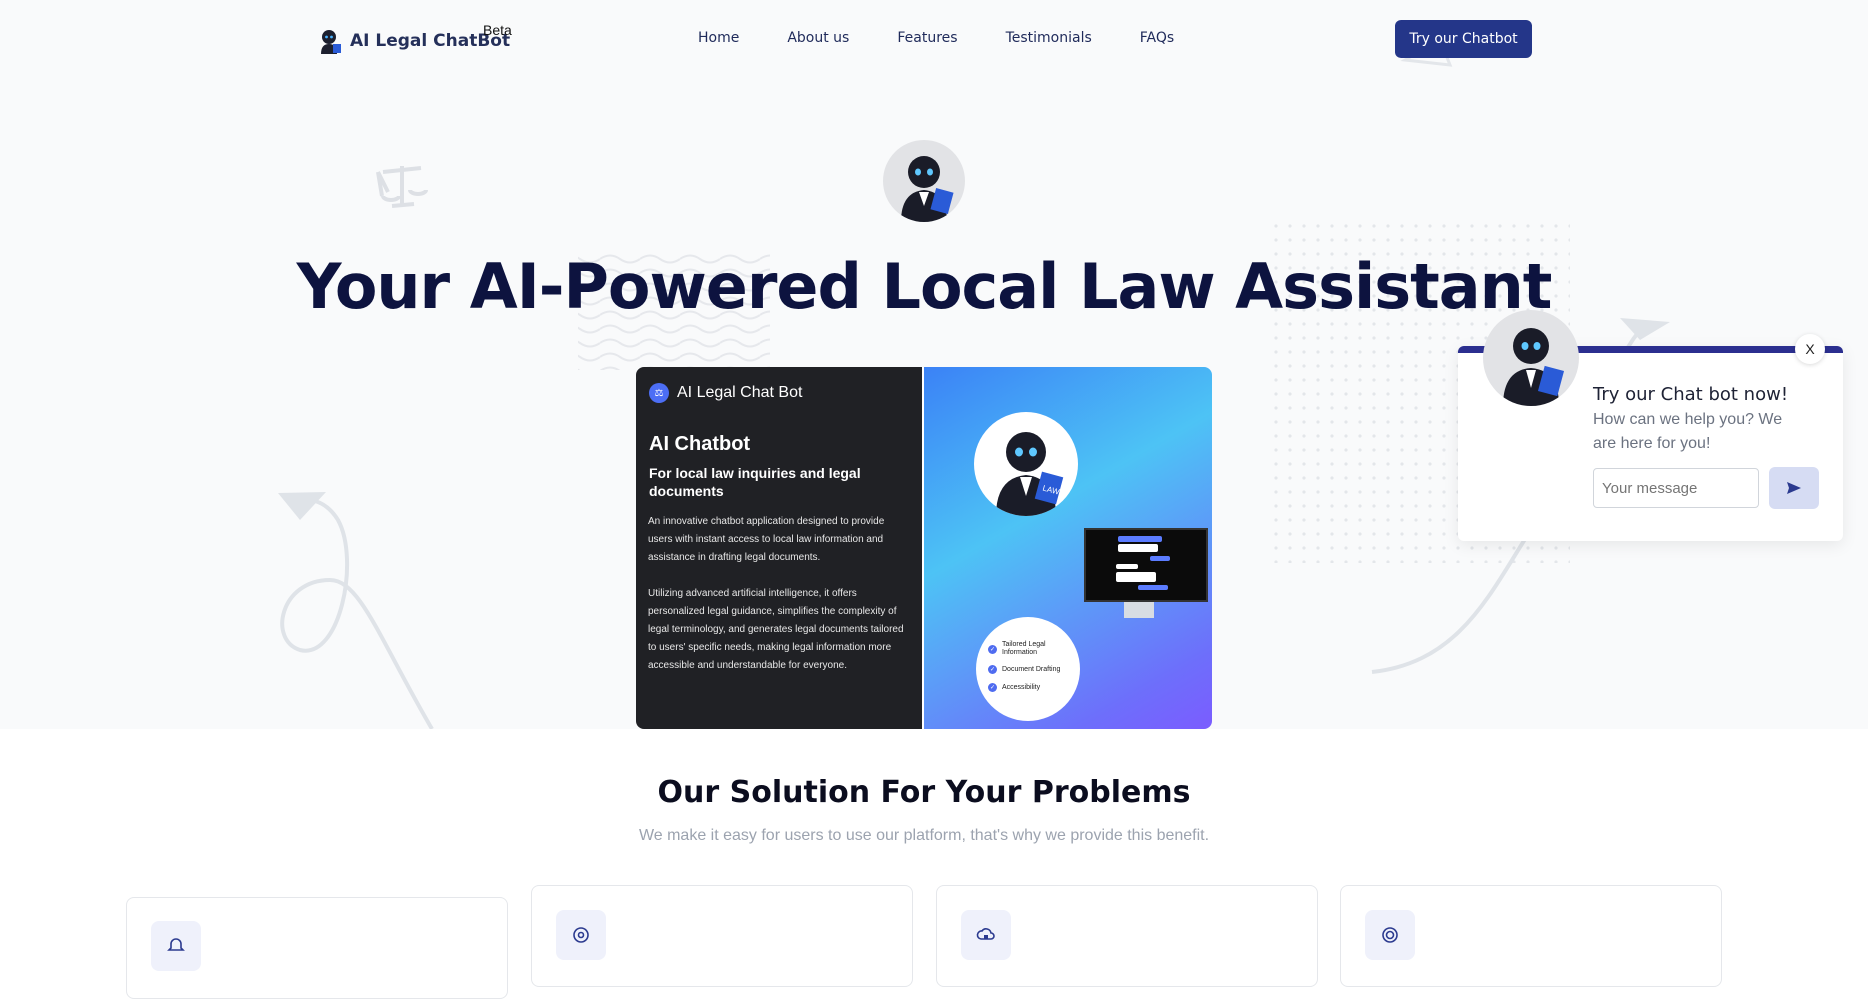 The height and width of the screenshot is (999, 1868). I want to click on swirl-arrow, so click(357, 613).